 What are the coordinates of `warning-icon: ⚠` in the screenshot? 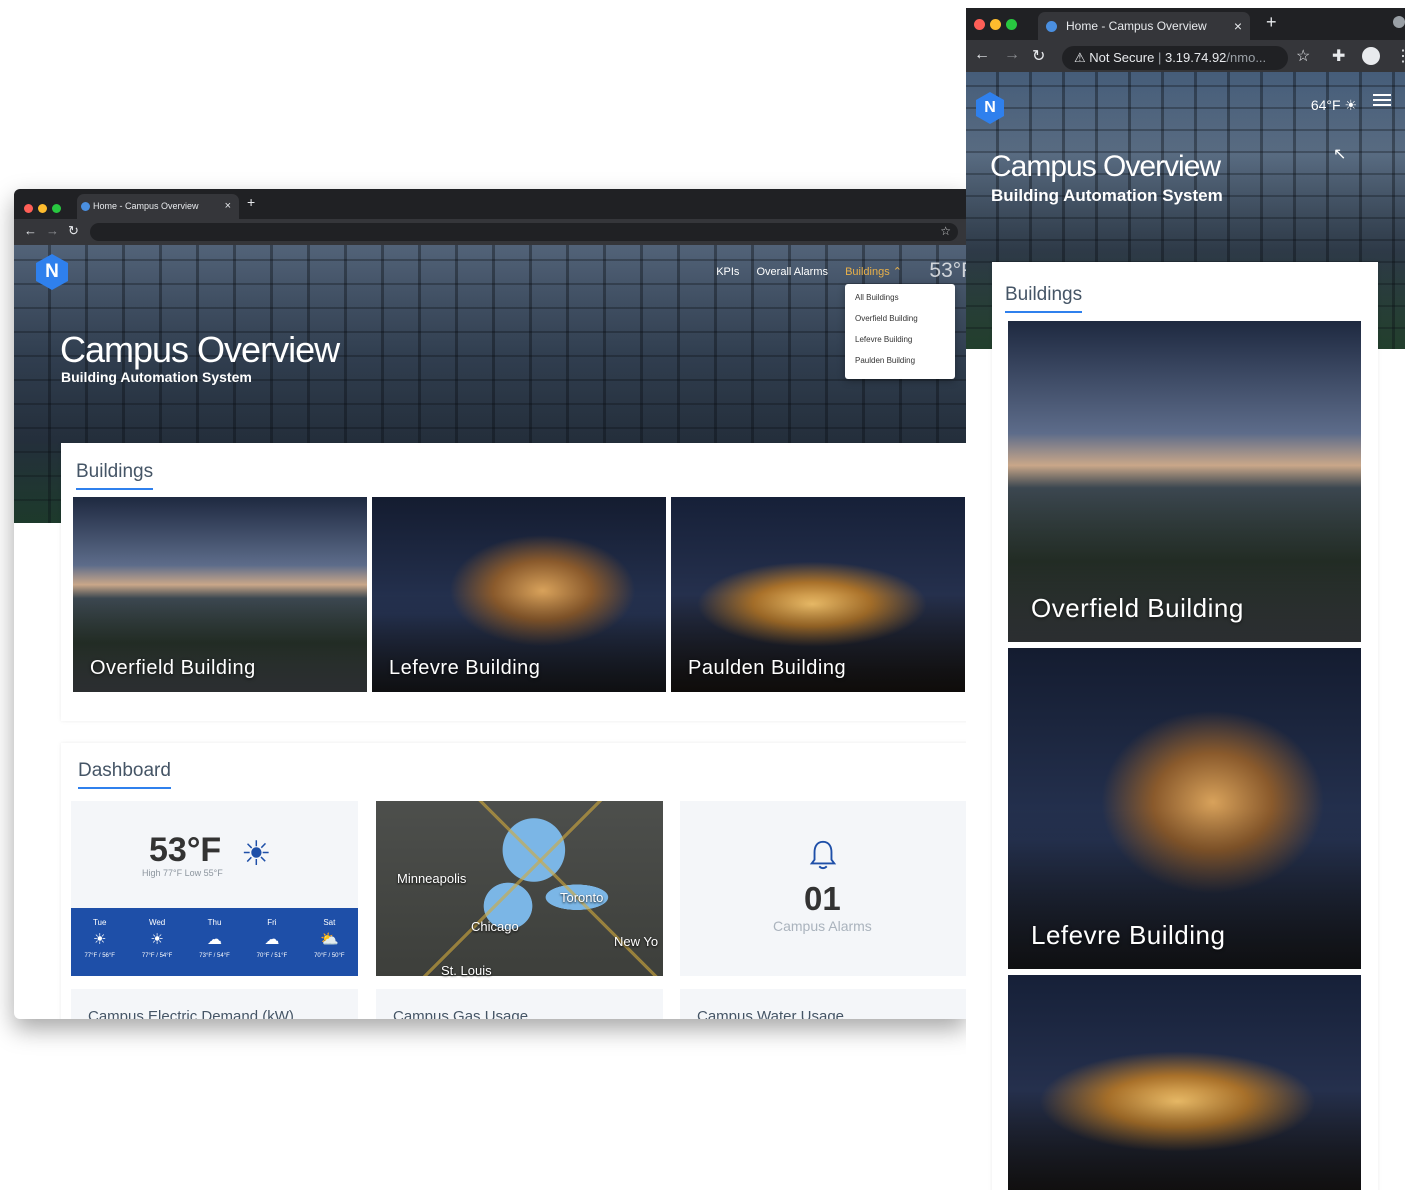 It's located at (1080, 57).